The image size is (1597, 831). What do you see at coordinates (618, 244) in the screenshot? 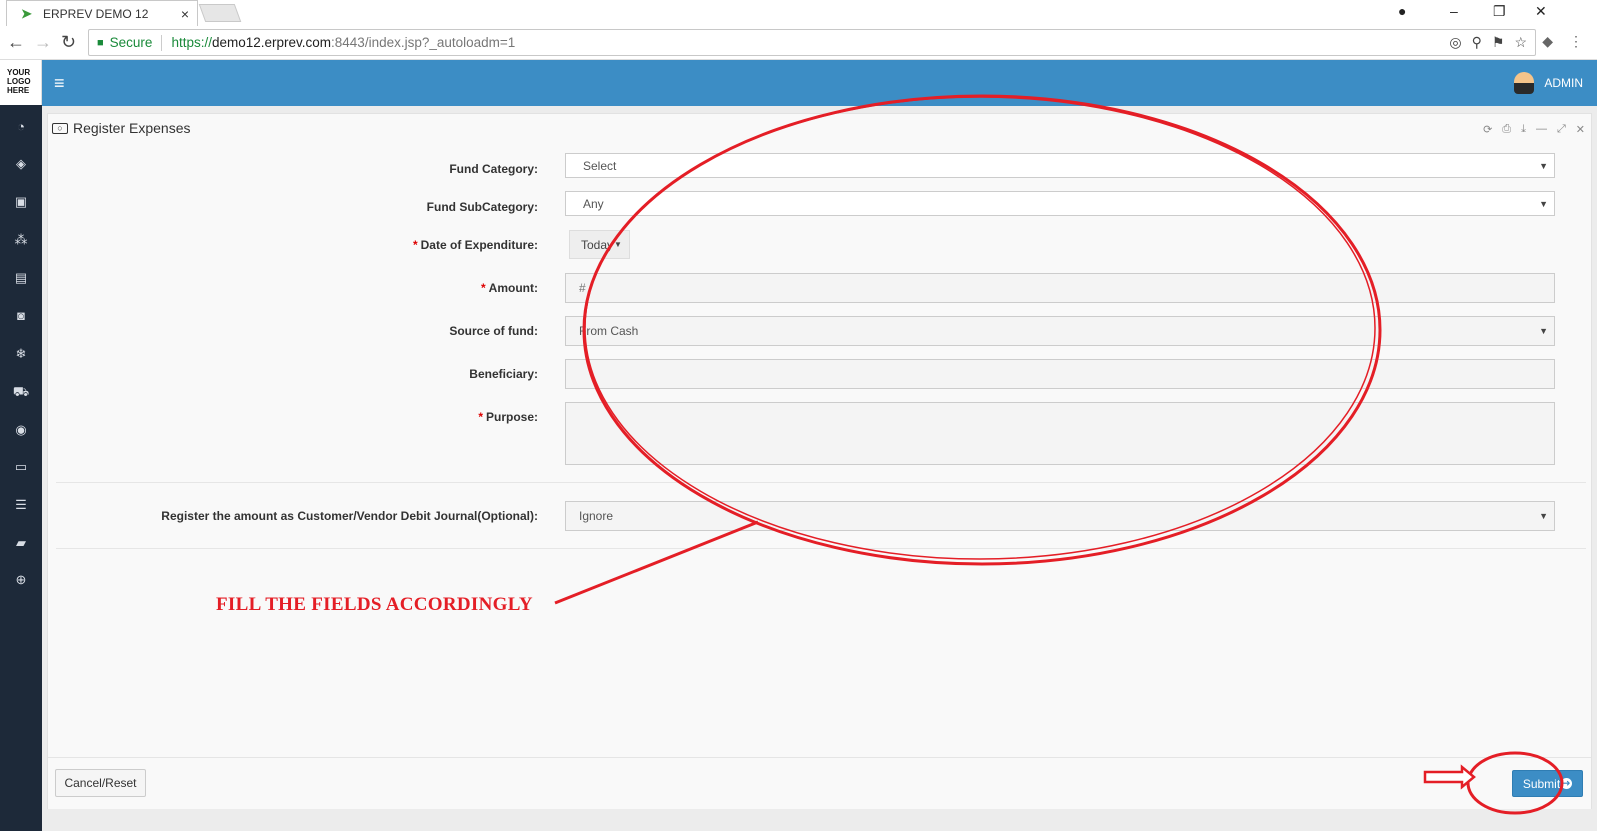
I see `caret-down-icon: ▼` at bounding box center [618, 244].